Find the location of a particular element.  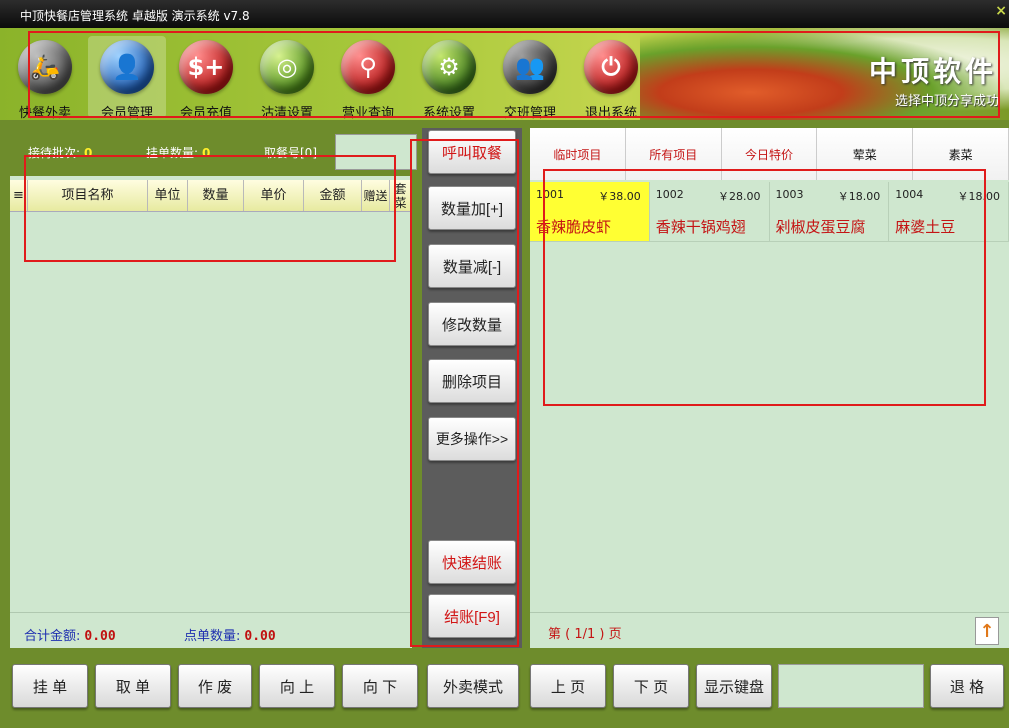

item-code: 1001 is located at coordinates (550, 194).